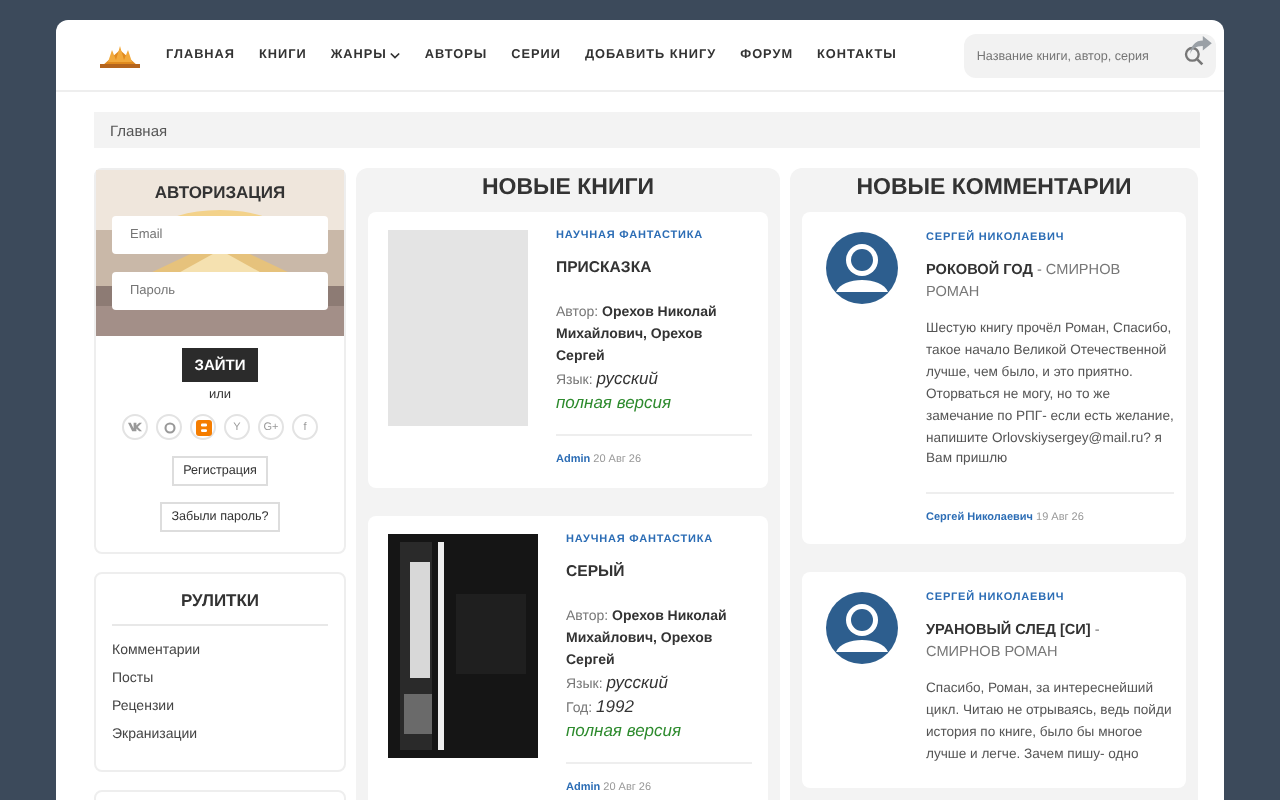 This screenshot has height=800, width=1280. I want to click on vk-icon, so click(135, 427).